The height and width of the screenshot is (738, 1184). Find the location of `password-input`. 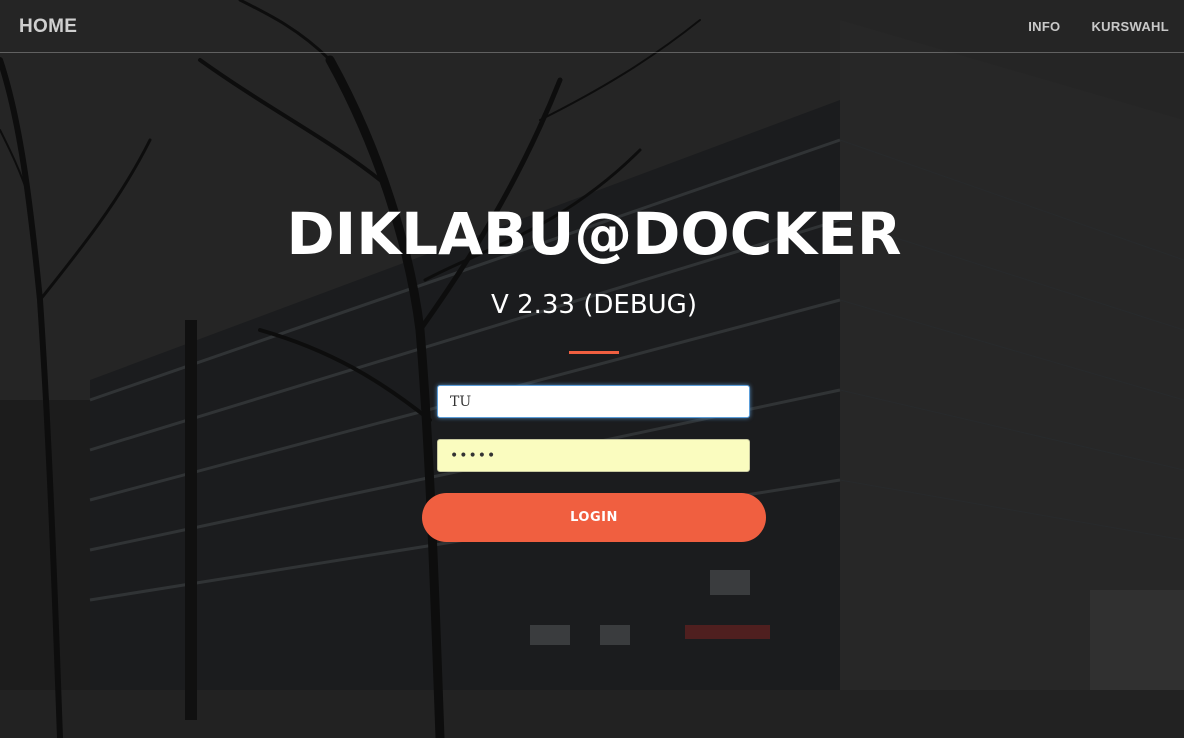

password-input is located at coordinates (593, 455).